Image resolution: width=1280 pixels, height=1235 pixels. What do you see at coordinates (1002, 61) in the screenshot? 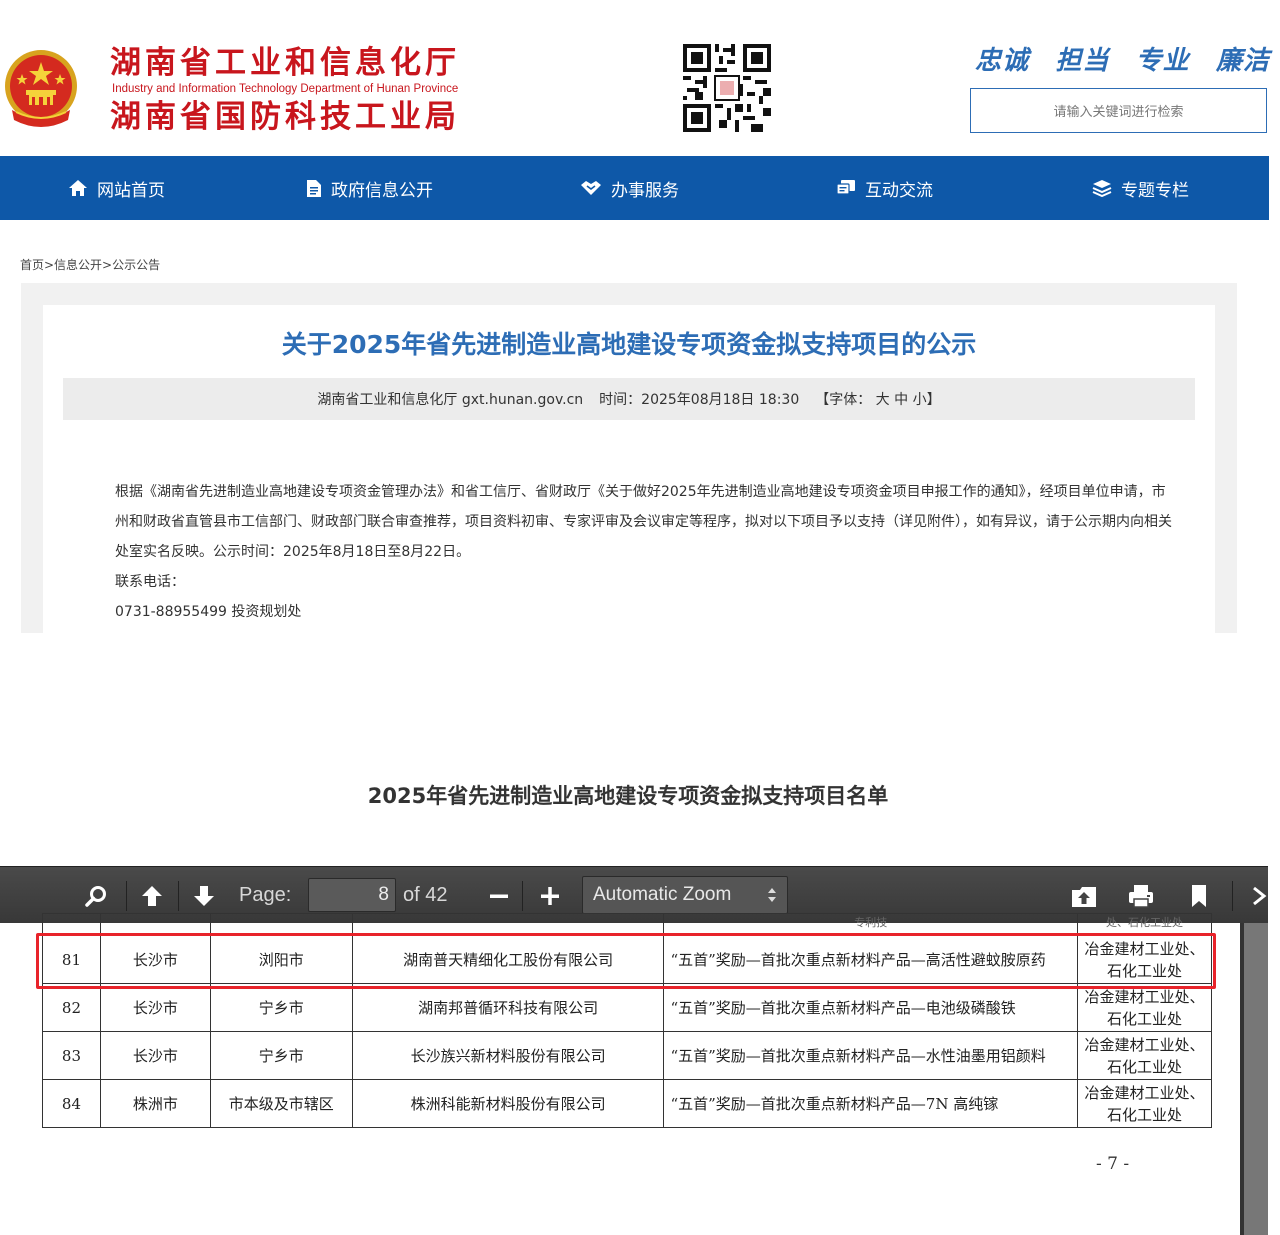
I see `motto-word: 忠诚` at bounding box center [1002, 61].